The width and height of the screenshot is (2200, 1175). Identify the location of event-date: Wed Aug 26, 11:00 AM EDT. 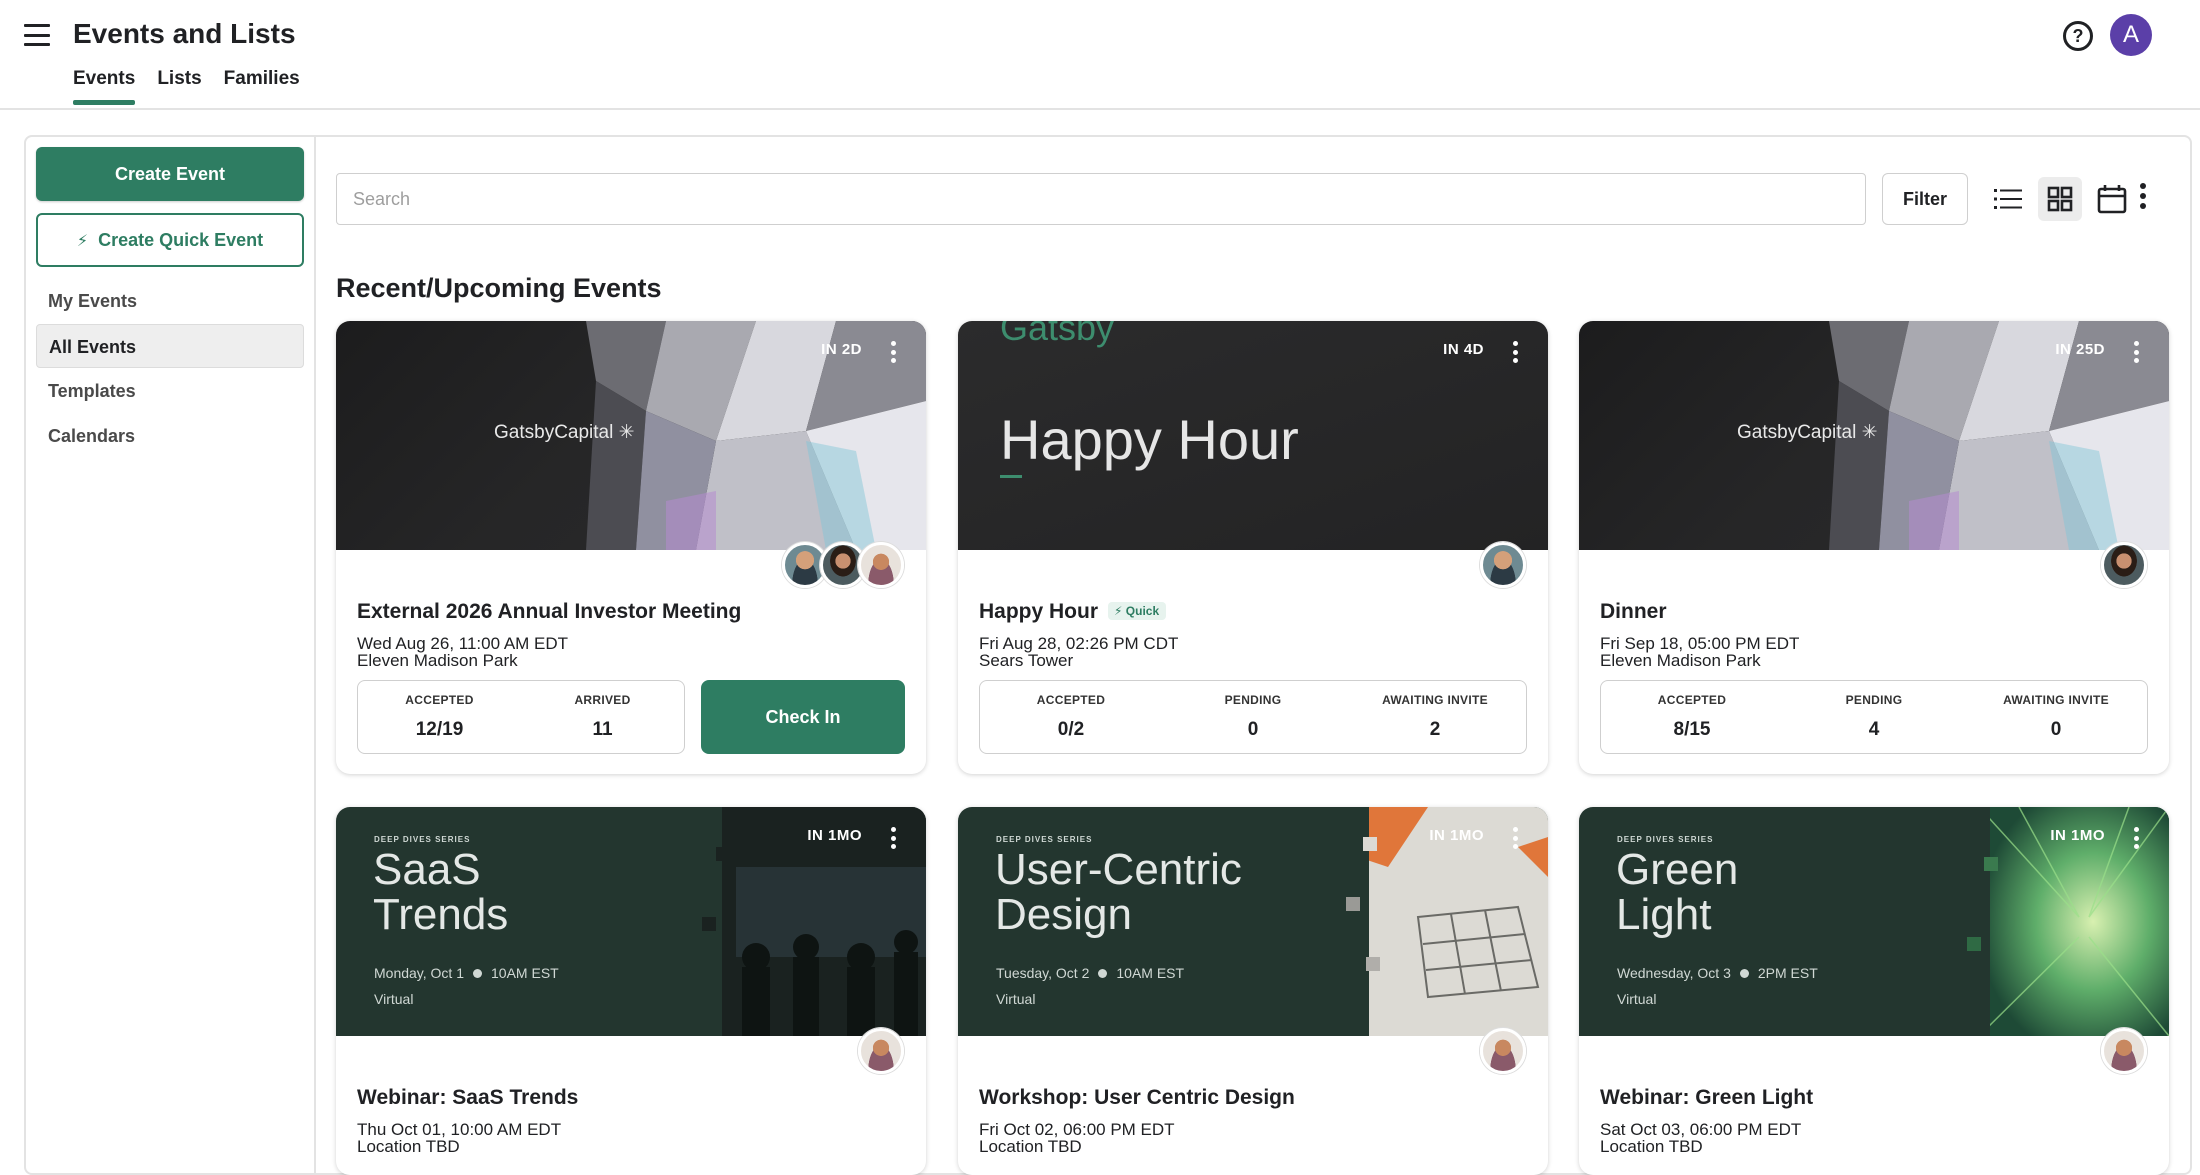
(463, 643).